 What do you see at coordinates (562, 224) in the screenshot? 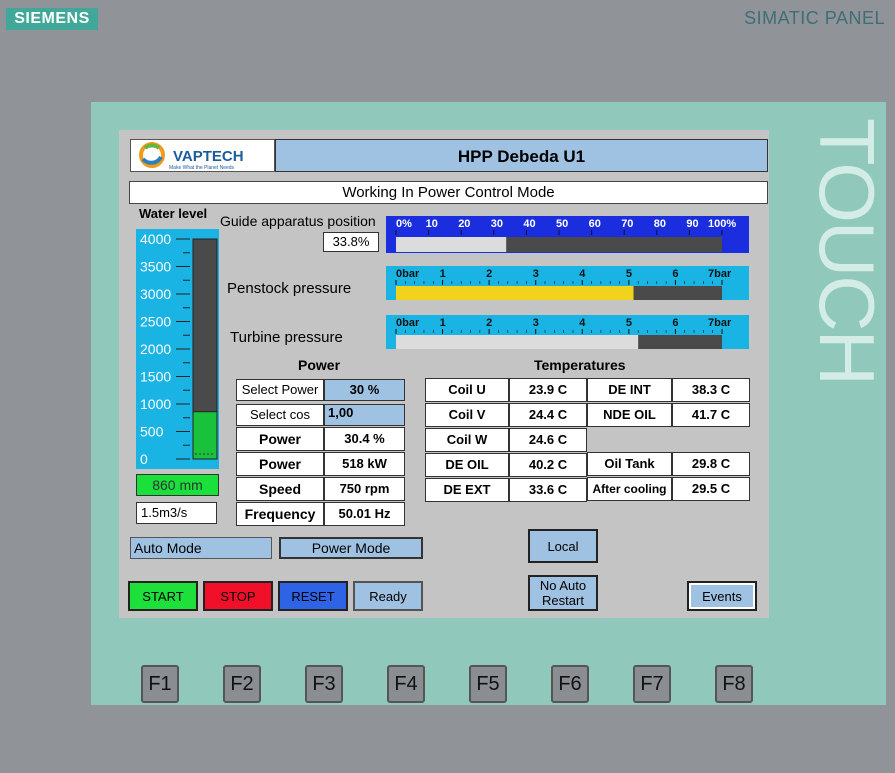
I see `guide-tick-label: 50` at bounding box center [562, 224].